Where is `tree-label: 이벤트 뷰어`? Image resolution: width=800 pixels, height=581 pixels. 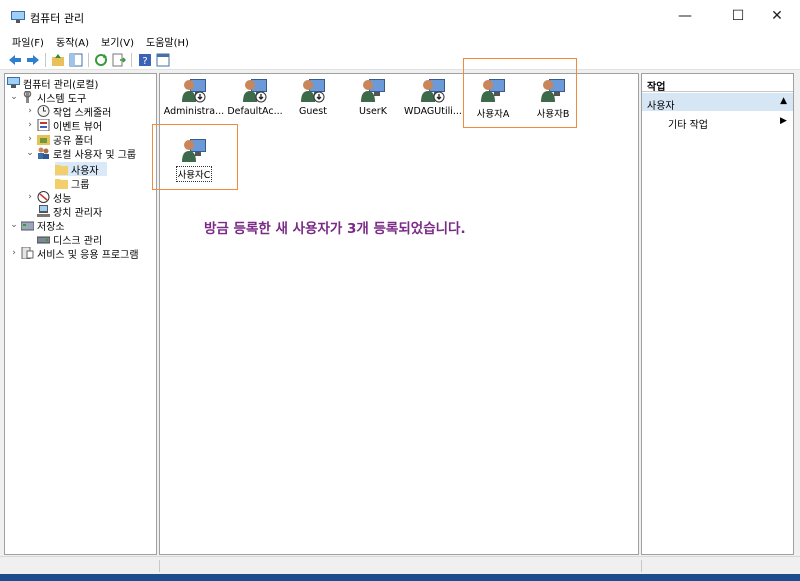
tree-label: 이벤트 뷰어 is located at coordinates (78, 127).